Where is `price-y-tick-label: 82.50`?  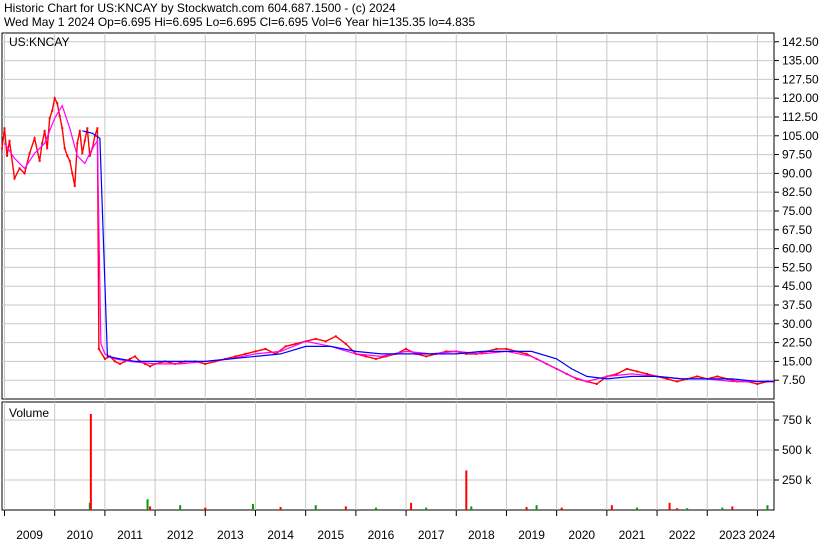 price-y-tick-label: 82.50 is located at coordinates (797, 192).